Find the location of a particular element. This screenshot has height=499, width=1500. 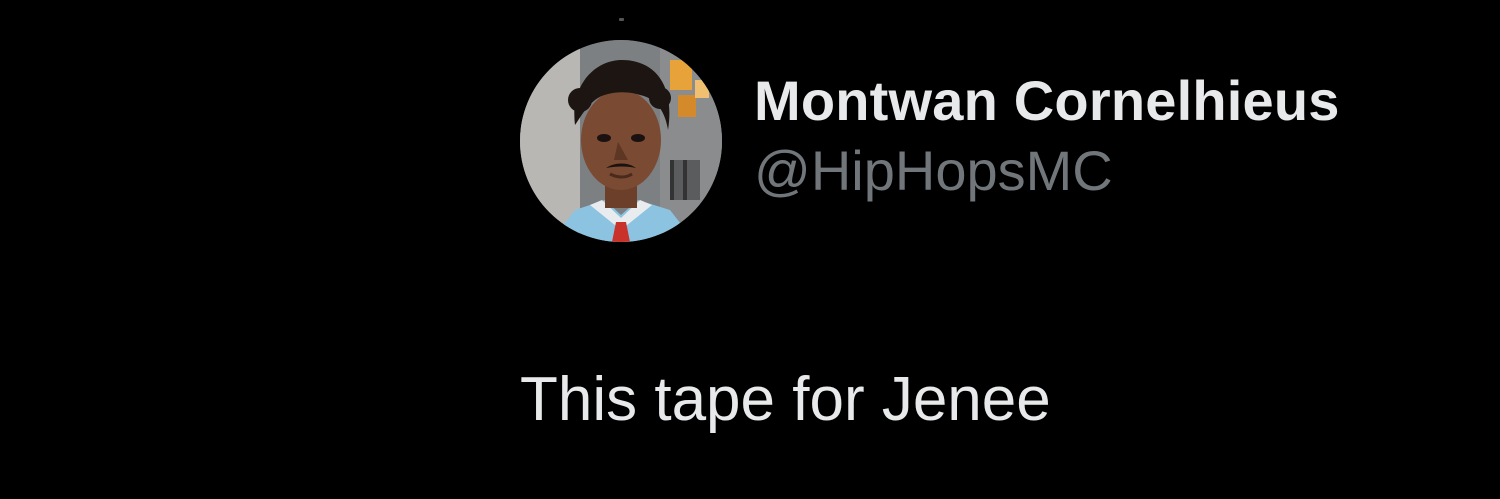

author-names: Montwan Cornelhieus @HipHopsMC is located at coordinates (1047, 136).